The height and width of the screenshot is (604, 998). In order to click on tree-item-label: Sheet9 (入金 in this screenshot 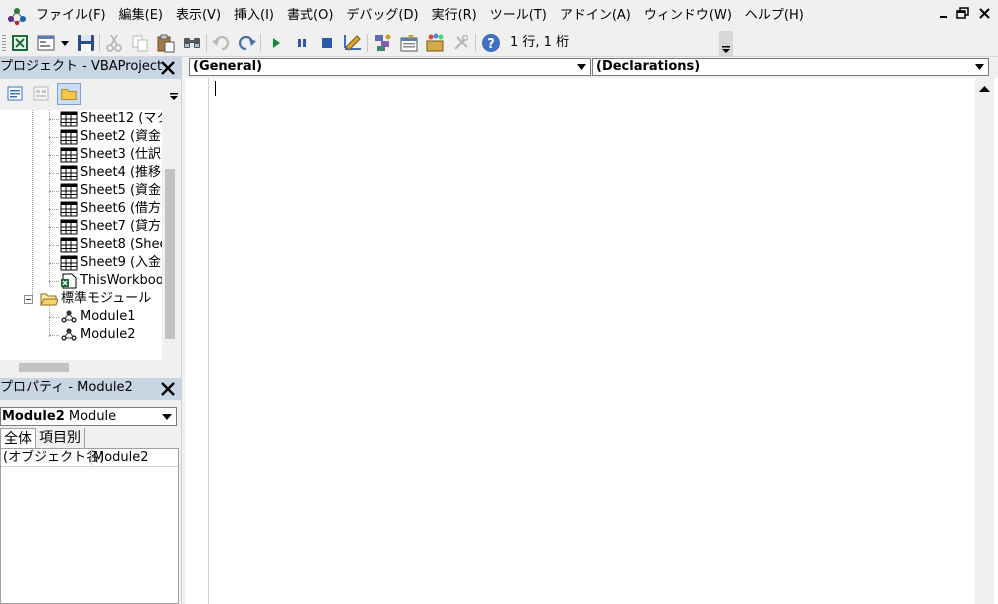, I will do `click(121, 262)`.